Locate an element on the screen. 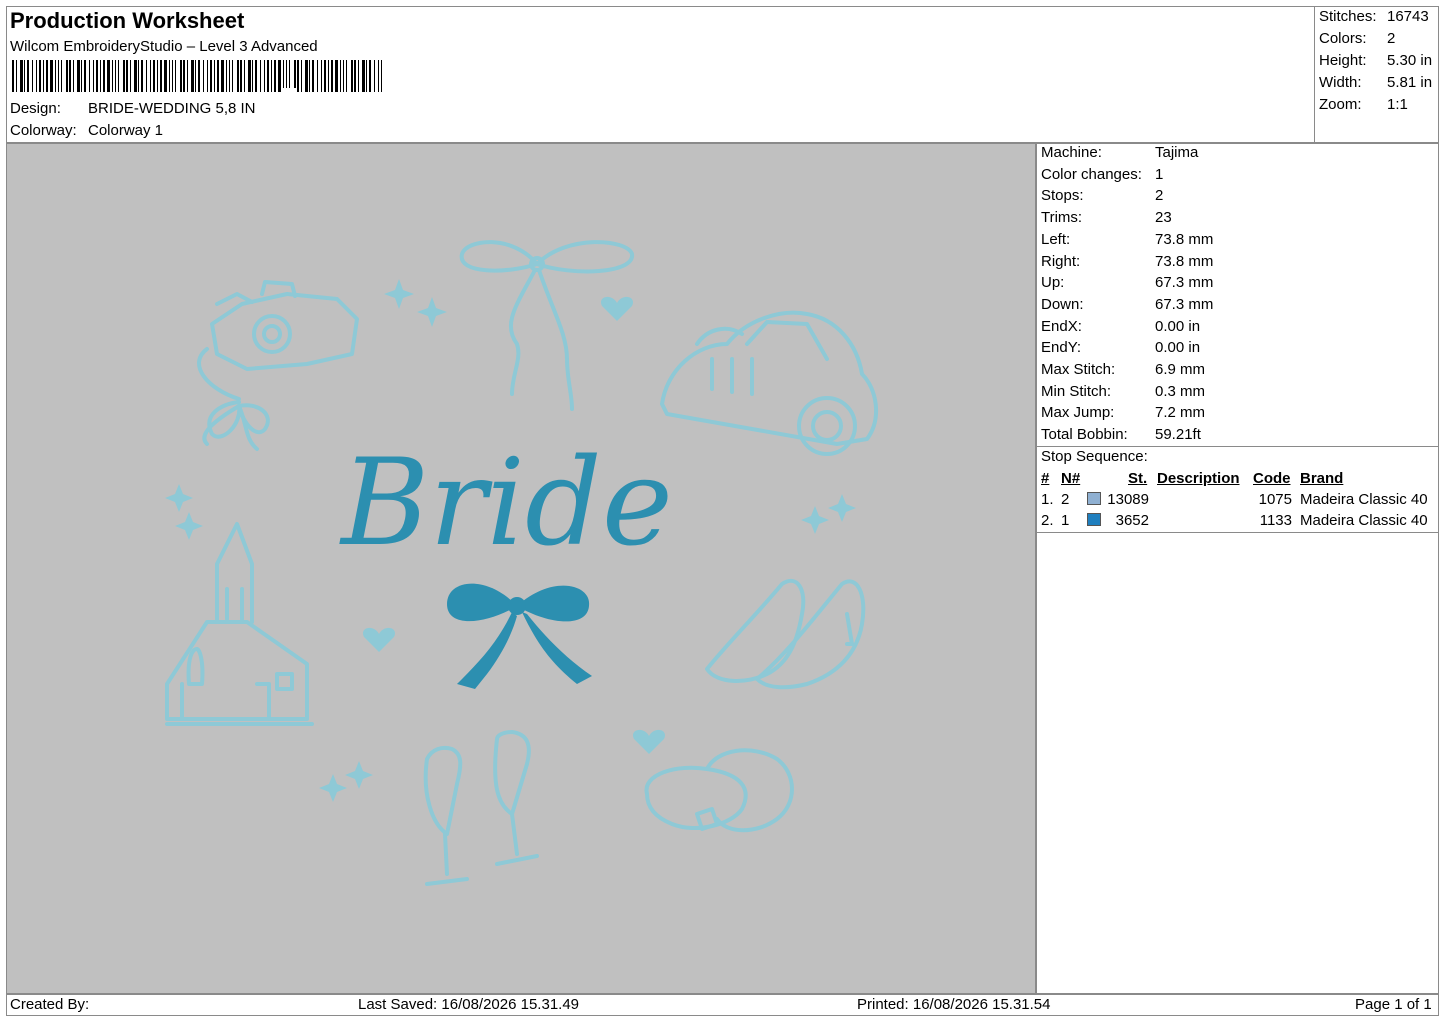 This screenshot has height=1021, width=1445. machine-row: Left: 73.8 mm is located at coordinates (1127, 239).